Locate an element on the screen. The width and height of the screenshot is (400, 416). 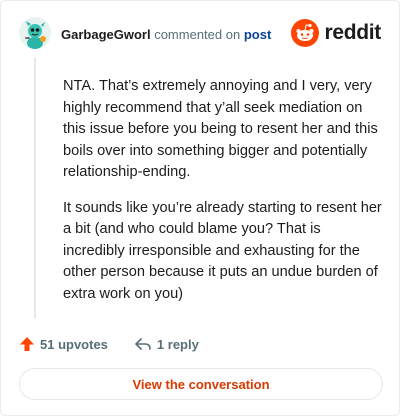
snoo-avatar-icon is located at coordinates (35, 33).